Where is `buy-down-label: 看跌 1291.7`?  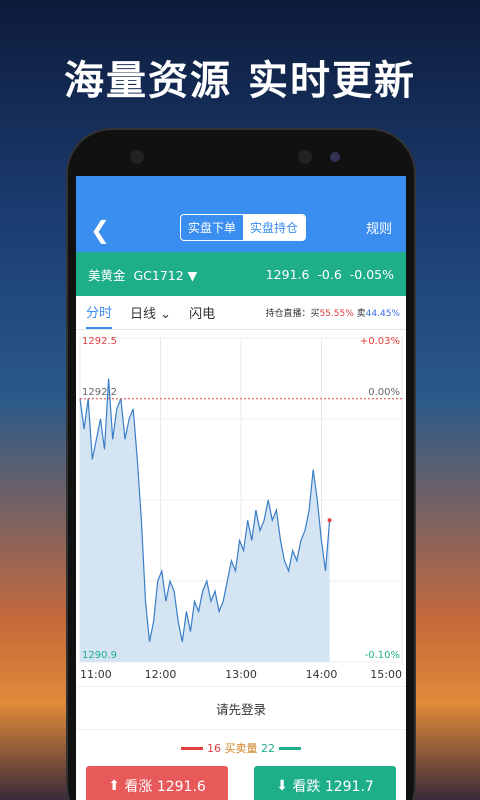 buy-down-label: 看跌 1291.7 is located at coordinates (333, 787).